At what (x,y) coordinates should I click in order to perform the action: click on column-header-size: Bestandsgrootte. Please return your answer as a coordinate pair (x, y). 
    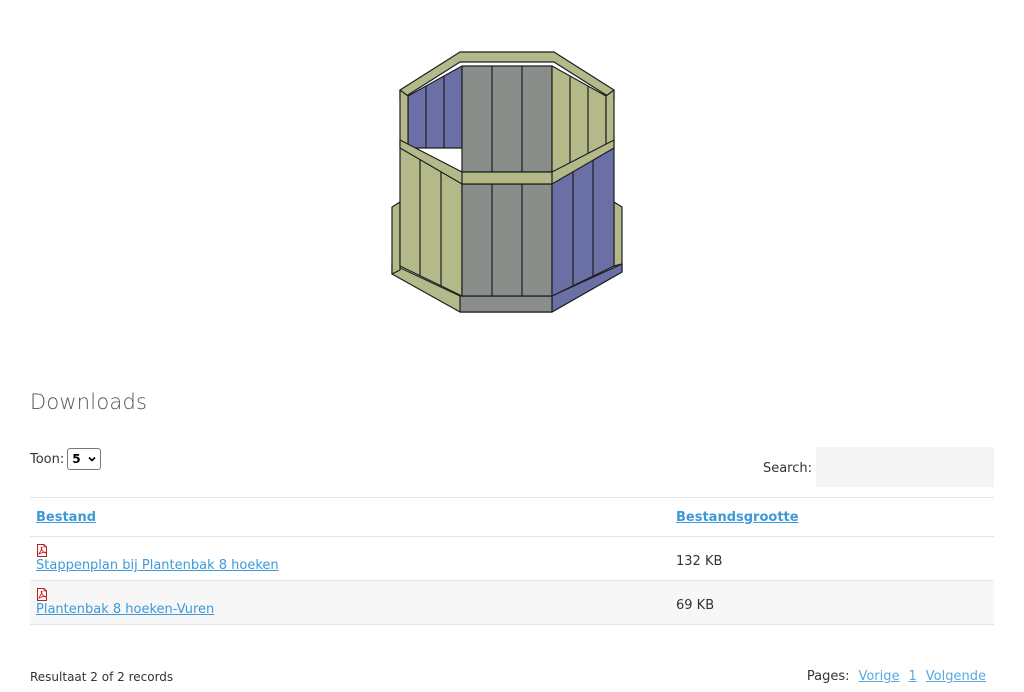
    Looking at the image, I should click on (832, 517).